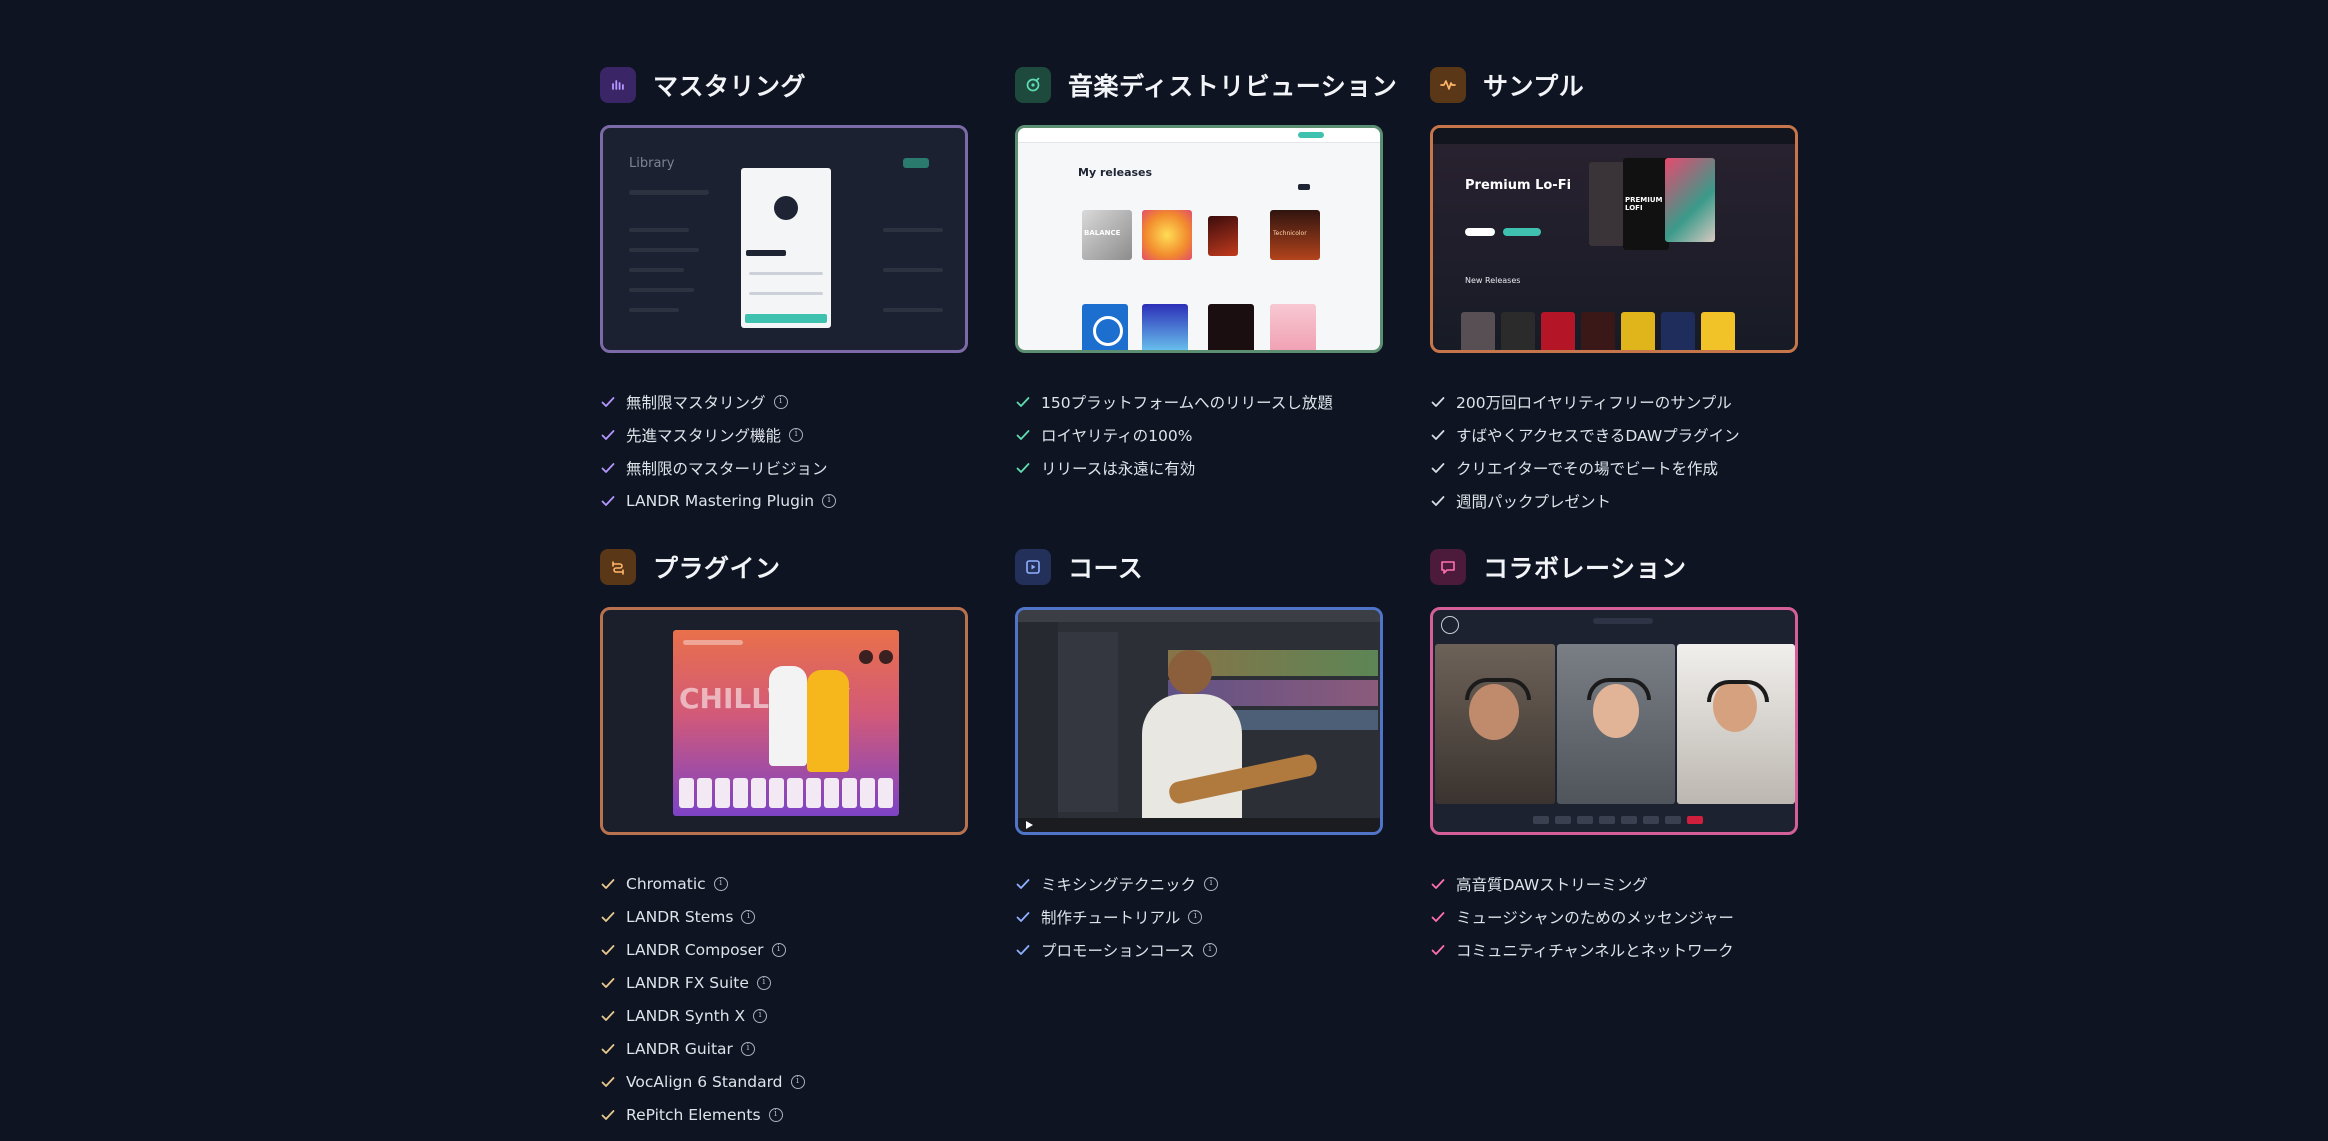 This screenshot has height=1141, width=2328. I want to click on feature-item: VocAlign 6 Standard i, so click(702, 1081).